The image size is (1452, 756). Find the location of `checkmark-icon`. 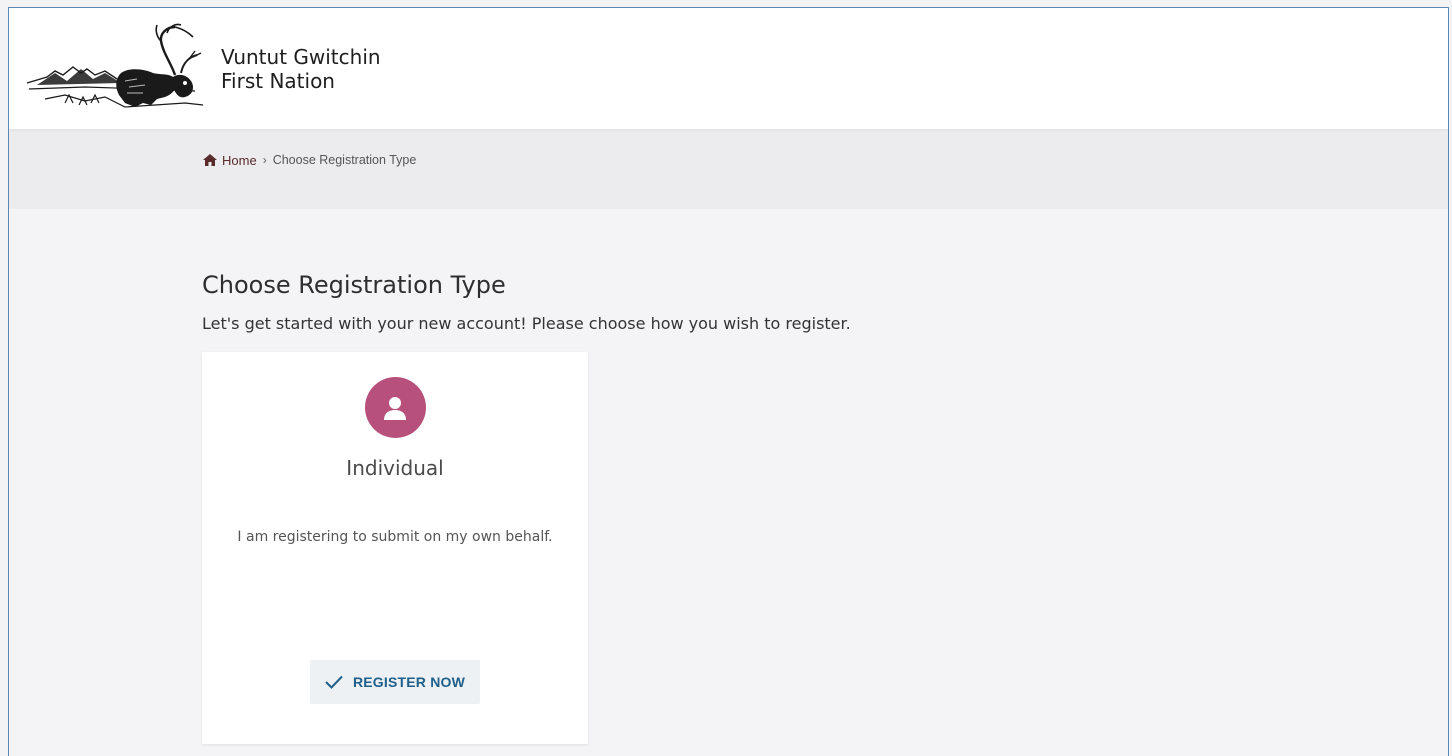

checkmark-icon is located at coordinates (334, 682).